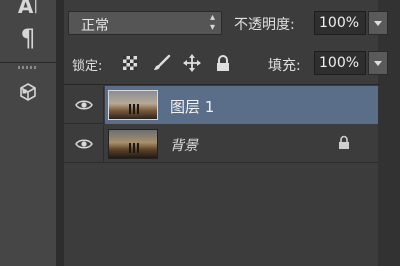  What do you see at coordinates (28, 92) in the screenshot?
I see `3d-cube-icon` at bounding box center [28, 92].